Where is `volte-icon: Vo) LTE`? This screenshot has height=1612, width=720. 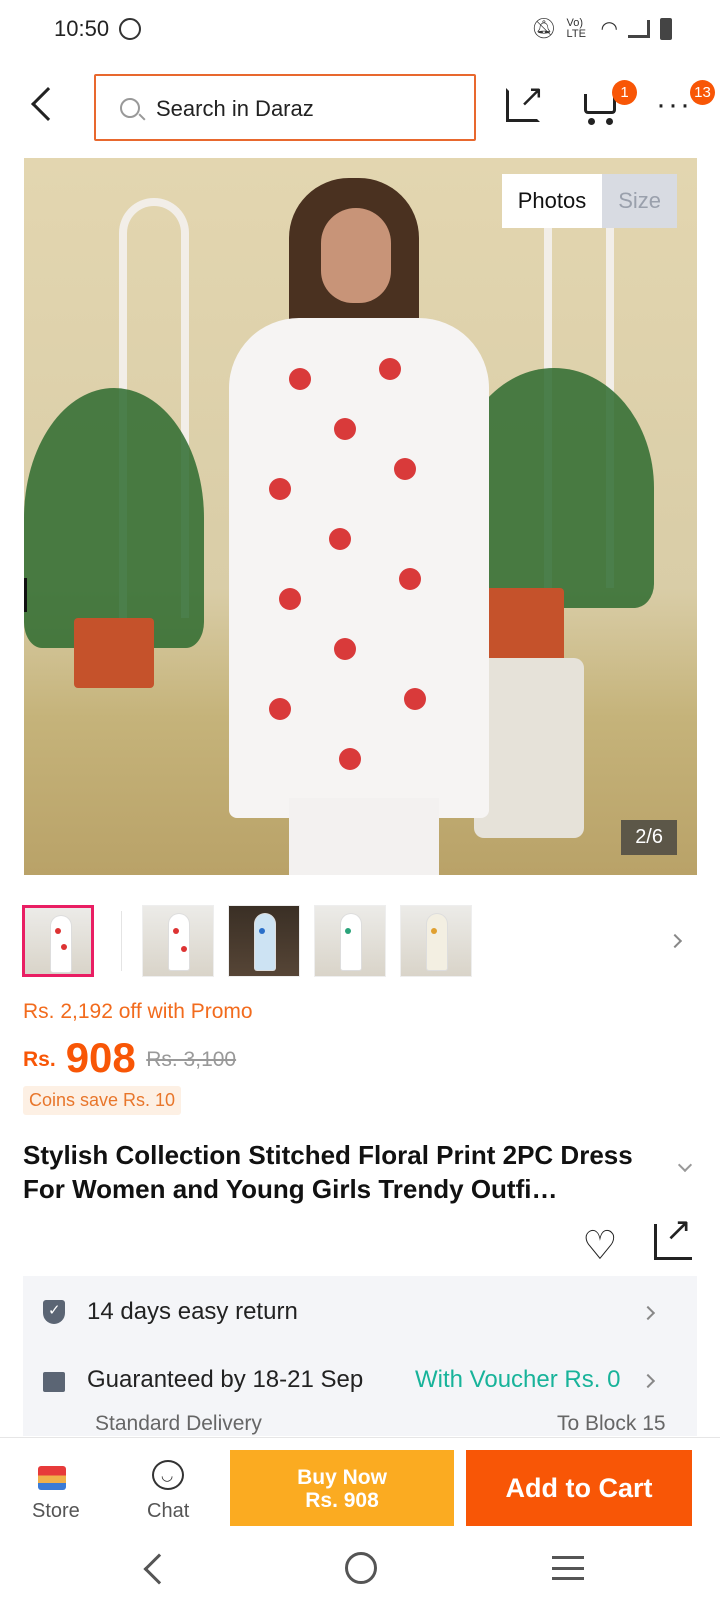 volte-icon: Vo) LTE is located at coordinates (576, 28).